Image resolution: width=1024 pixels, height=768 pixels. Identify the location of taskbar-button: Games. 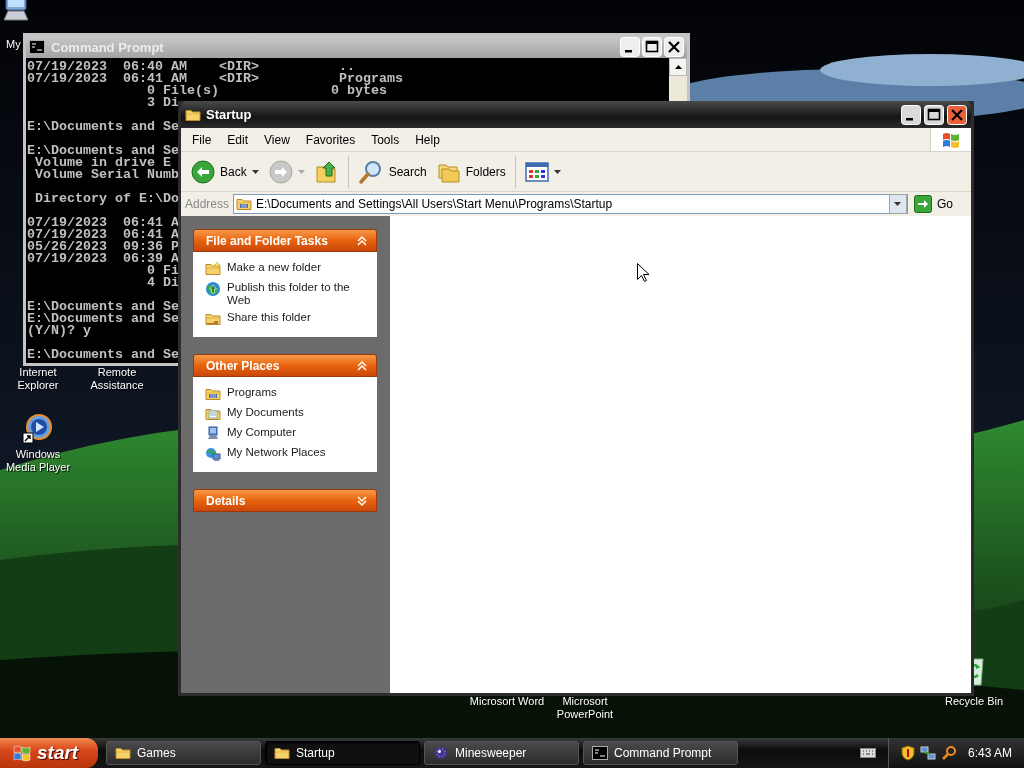
(183, 753).